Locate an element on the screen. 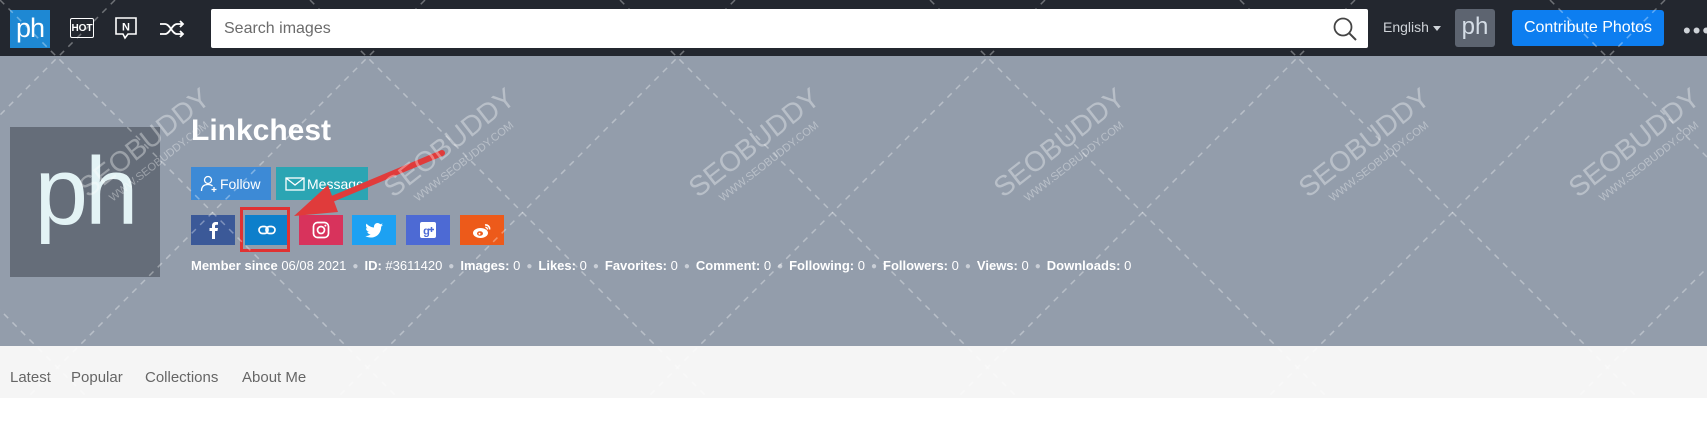 The width and height of the screenshot is (1707, 425). stat-label: Views: is located at coordinates (997, 265).